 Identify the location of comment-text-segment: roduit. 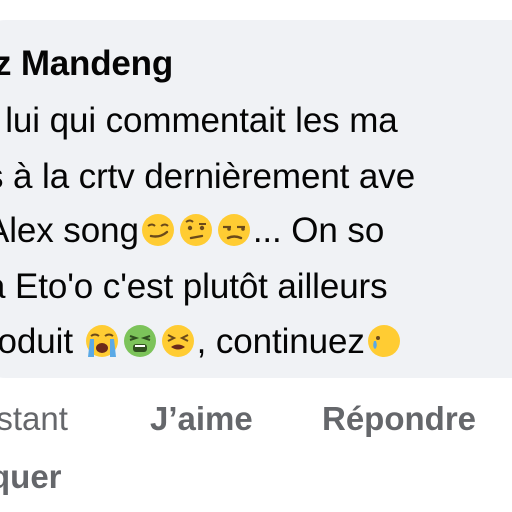
(36, 341).